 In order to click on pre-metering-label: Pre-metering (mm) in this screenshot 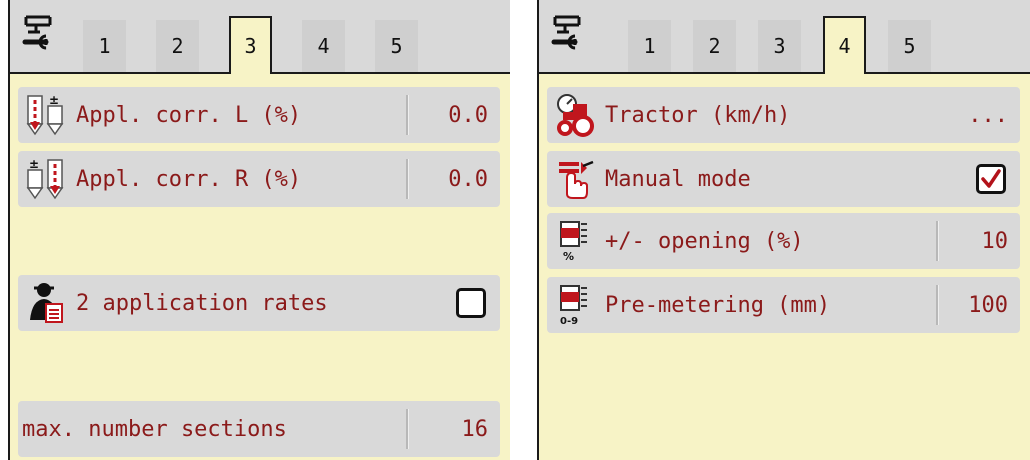, I will do `click(718, 305)`.